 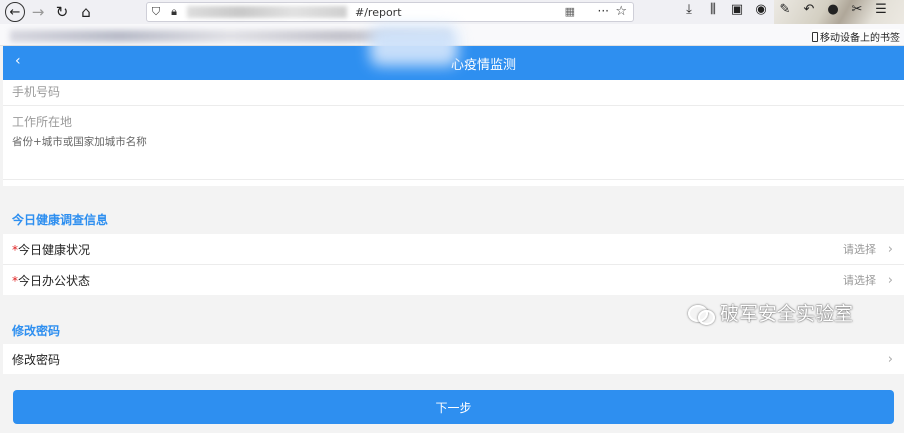 I want to click on library-icon: ⫼, so click(x=713, y=9).